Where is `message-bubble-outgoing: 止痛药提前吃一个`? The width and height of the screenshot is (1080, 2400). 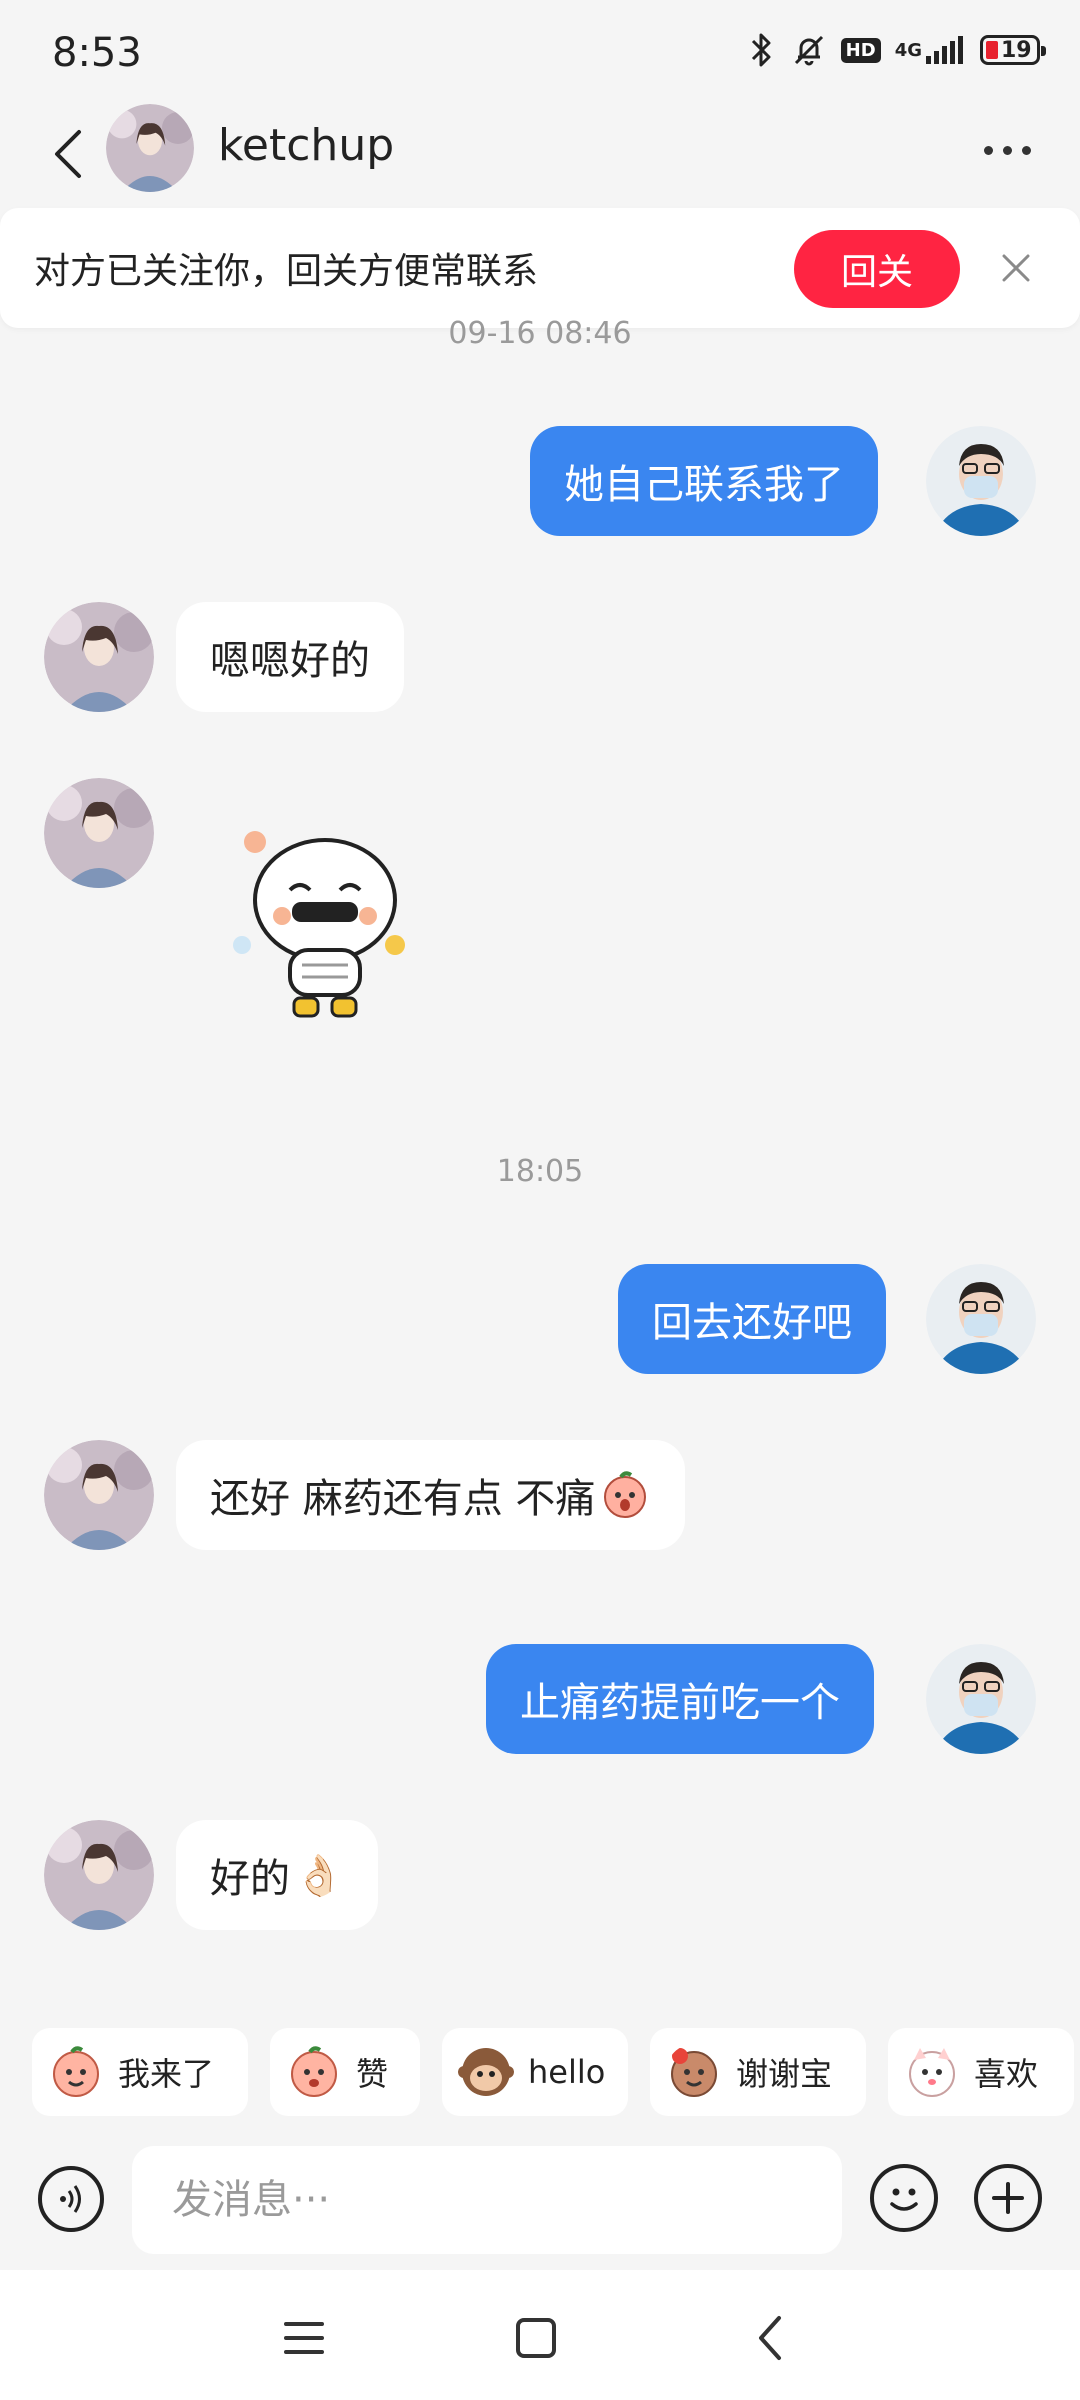 message-bubble-outgoing: 止痛药提前吃一个 is located at coordinates (680, 1699).